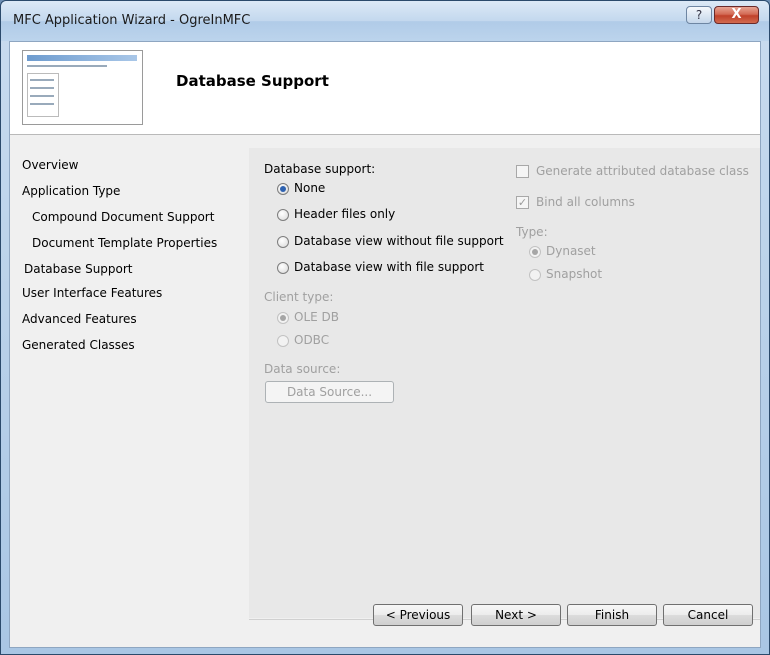 This screenshot has height=655, width=770. What do you see at coordinates (312, 340) in the screenshot?
I see `radio-odbc-label: ODBC` at bounding box center [312, 340].